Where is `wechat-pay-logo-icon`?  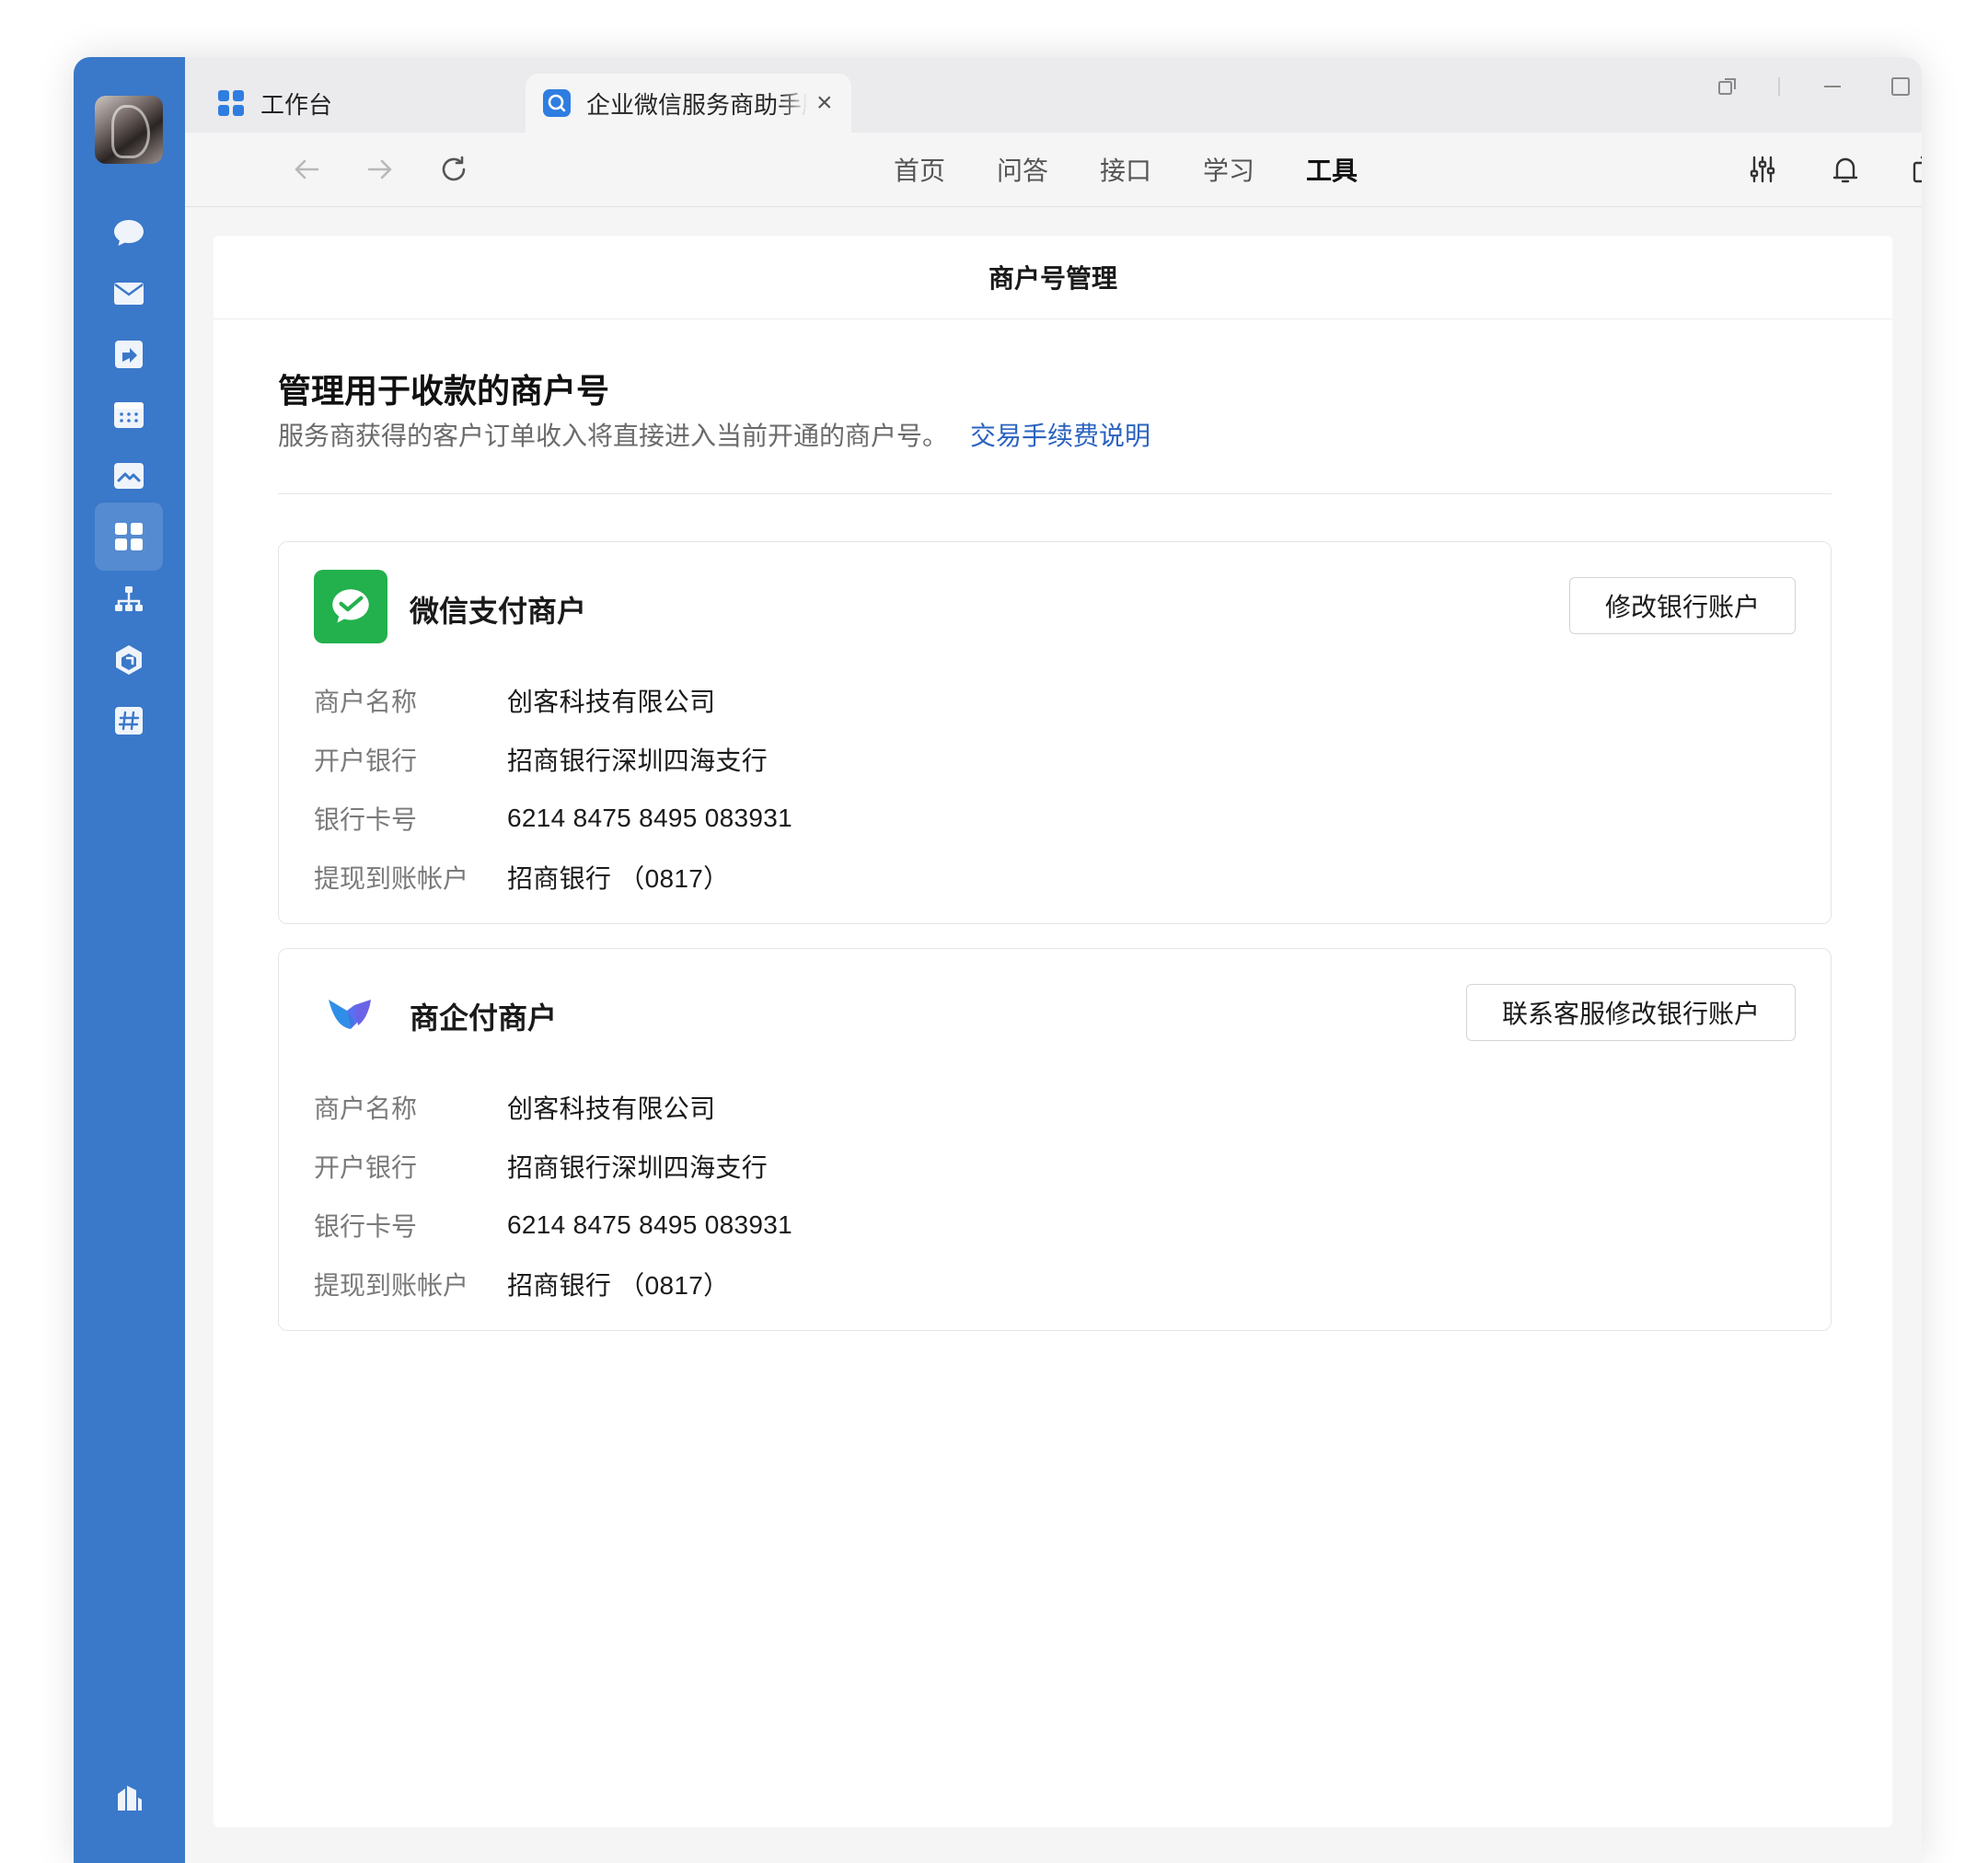
wechat-pay-logo-icon is located at coordinates (350, 606).